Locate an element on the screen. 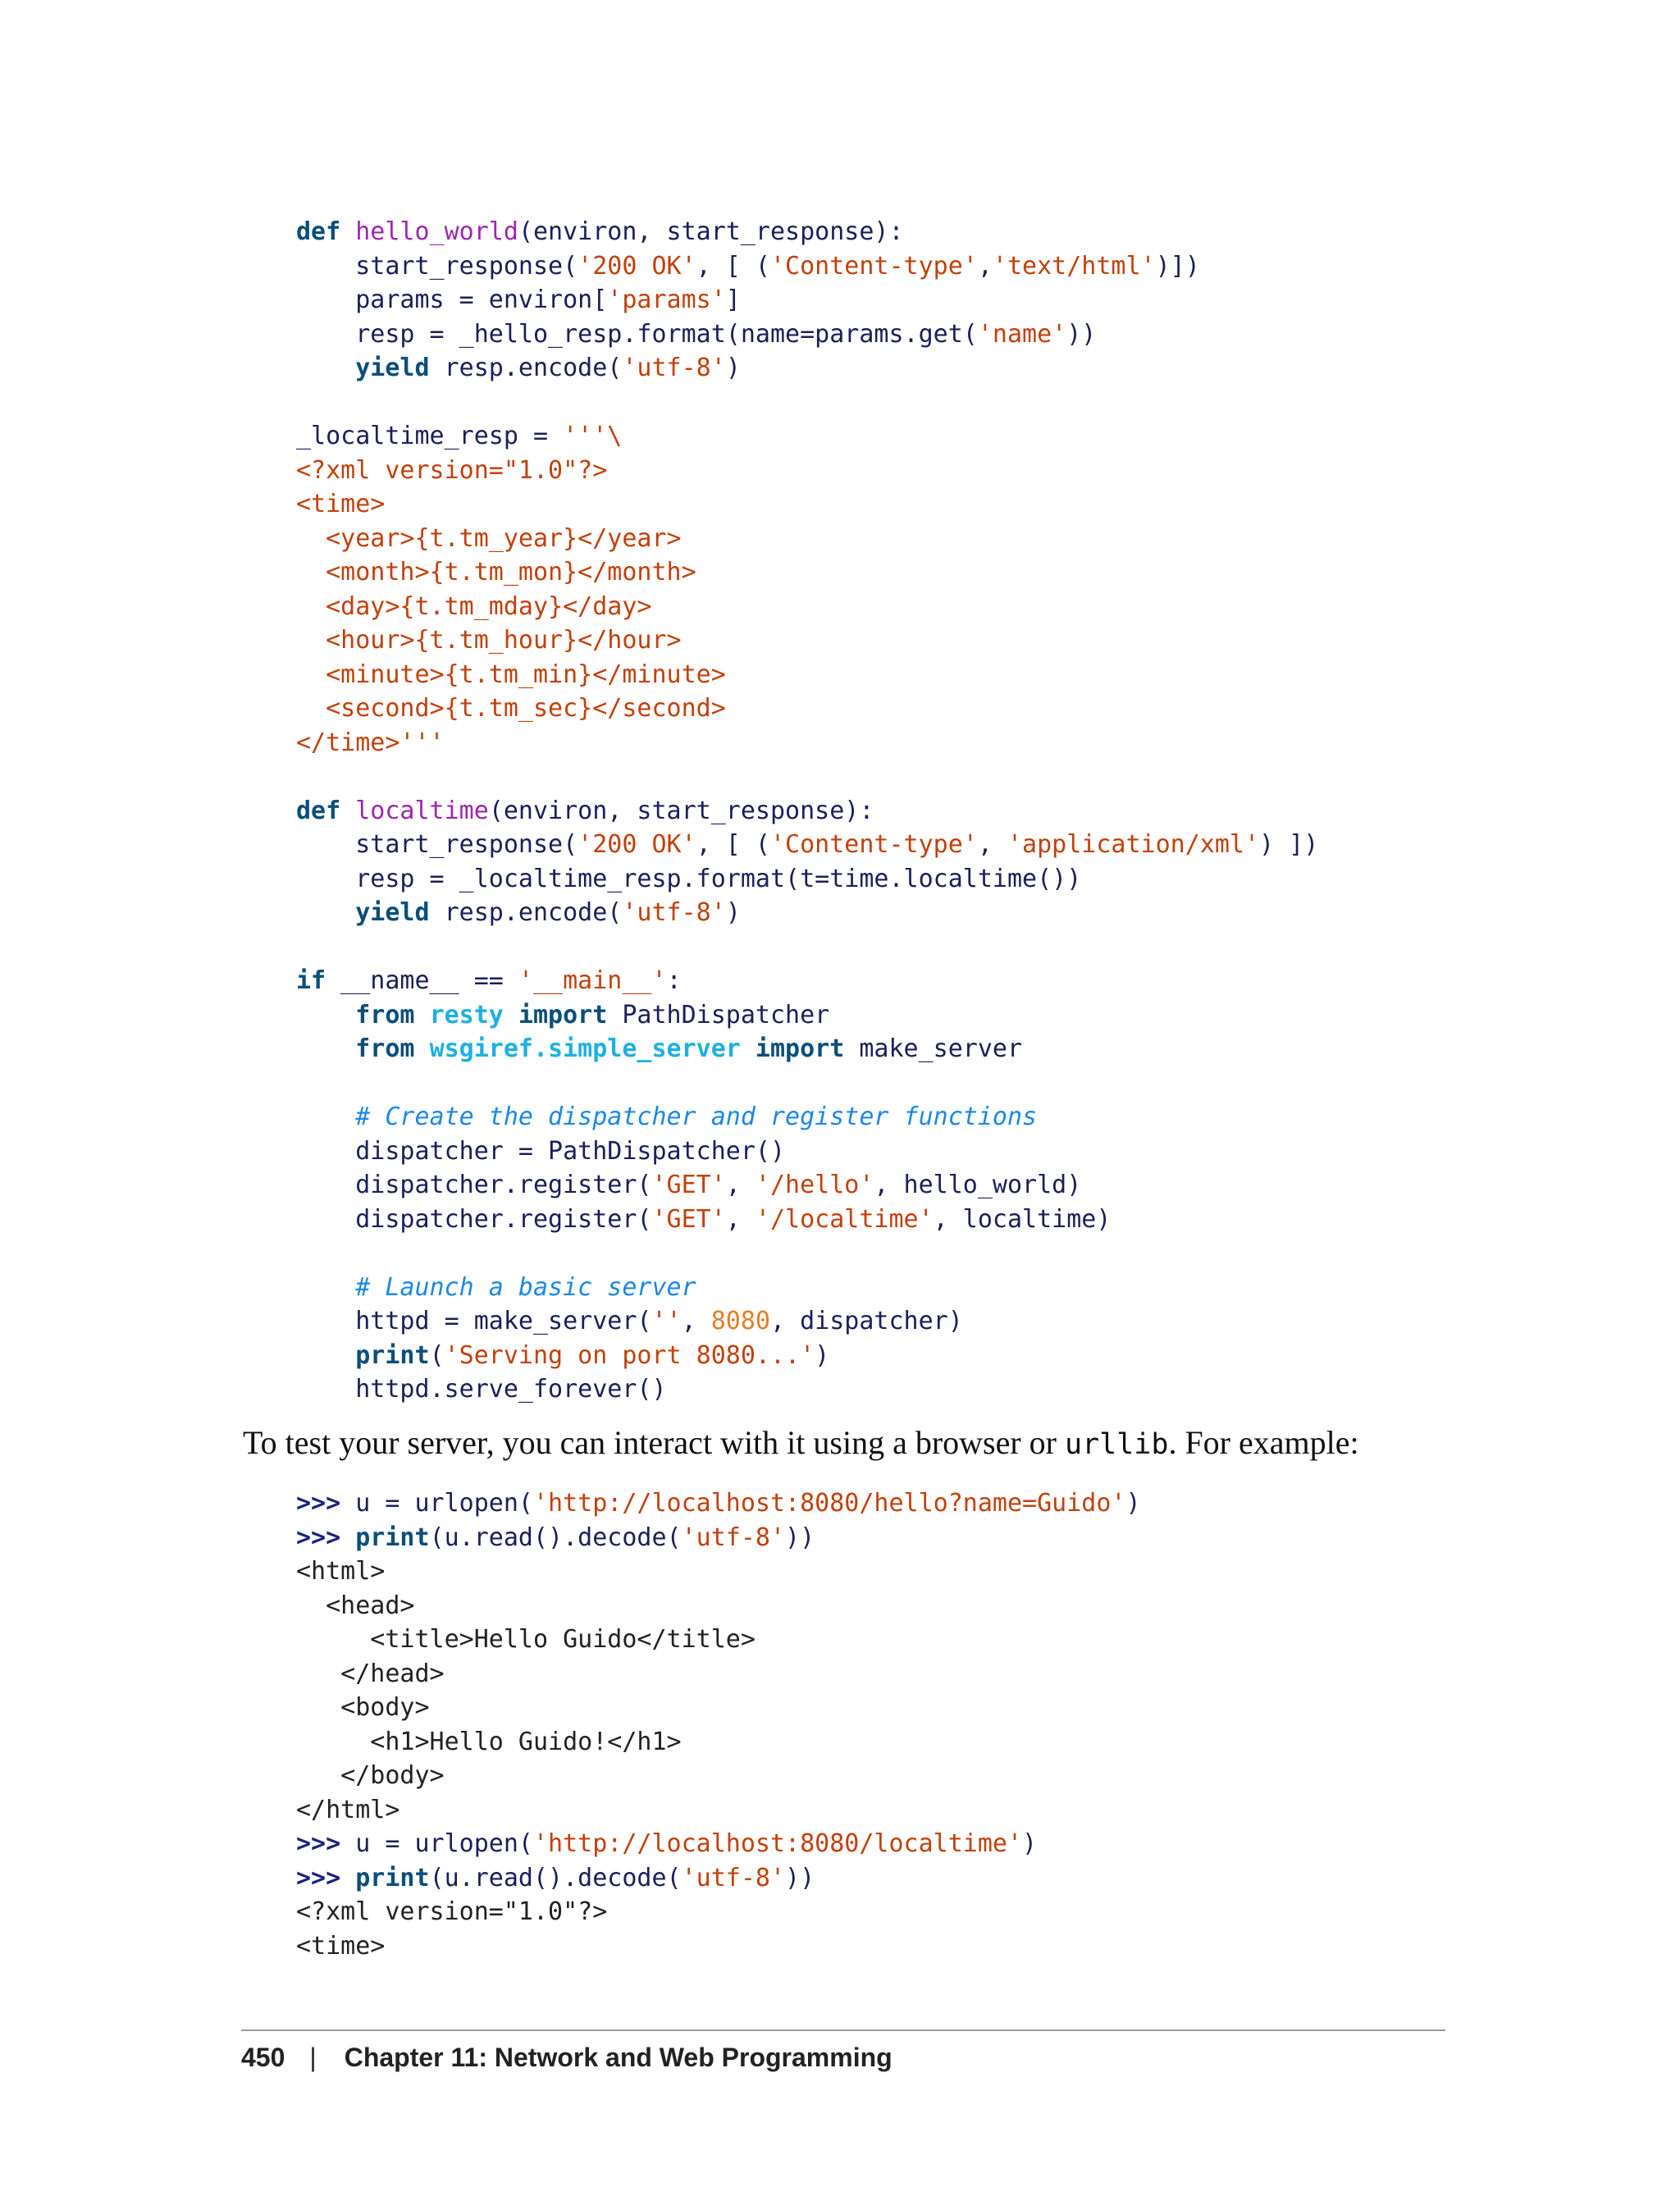 The height and width of the screenshot is (2205, 1680). code-line: dispatcher = PathDispatcher() is located at coordinates (807, 1151).